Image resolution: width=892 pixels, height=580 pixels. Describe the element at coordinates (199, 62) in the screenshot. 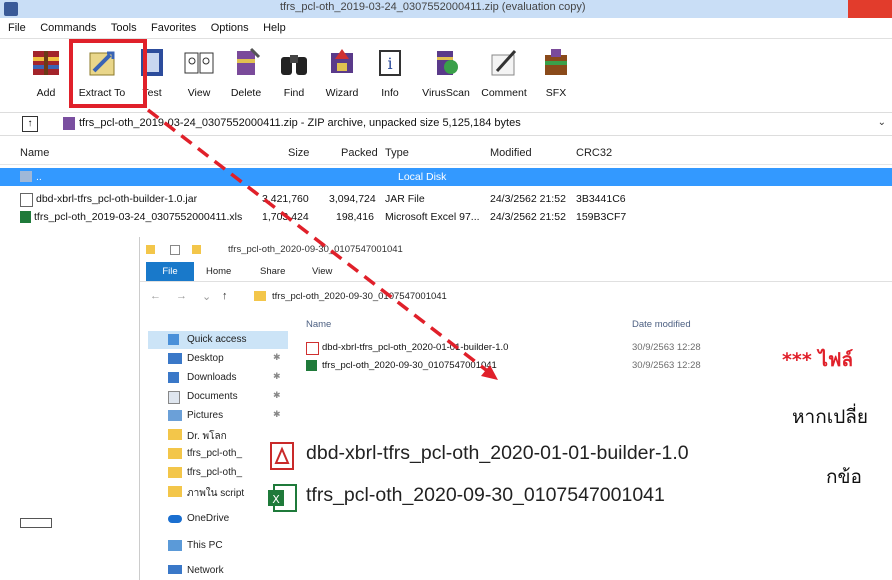

I see `view-book-icon` at that location.